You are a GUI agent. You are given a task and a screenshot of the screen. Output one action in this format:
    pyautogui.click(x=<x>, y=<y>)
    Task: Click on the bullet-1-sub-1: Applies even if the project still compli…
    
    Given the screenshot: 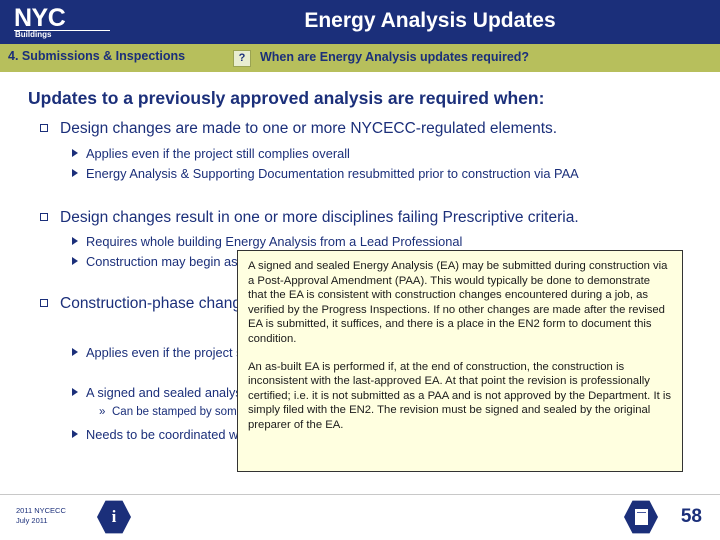 What is the action you would take?
    pyautogui.click(x=379, y=154)
    